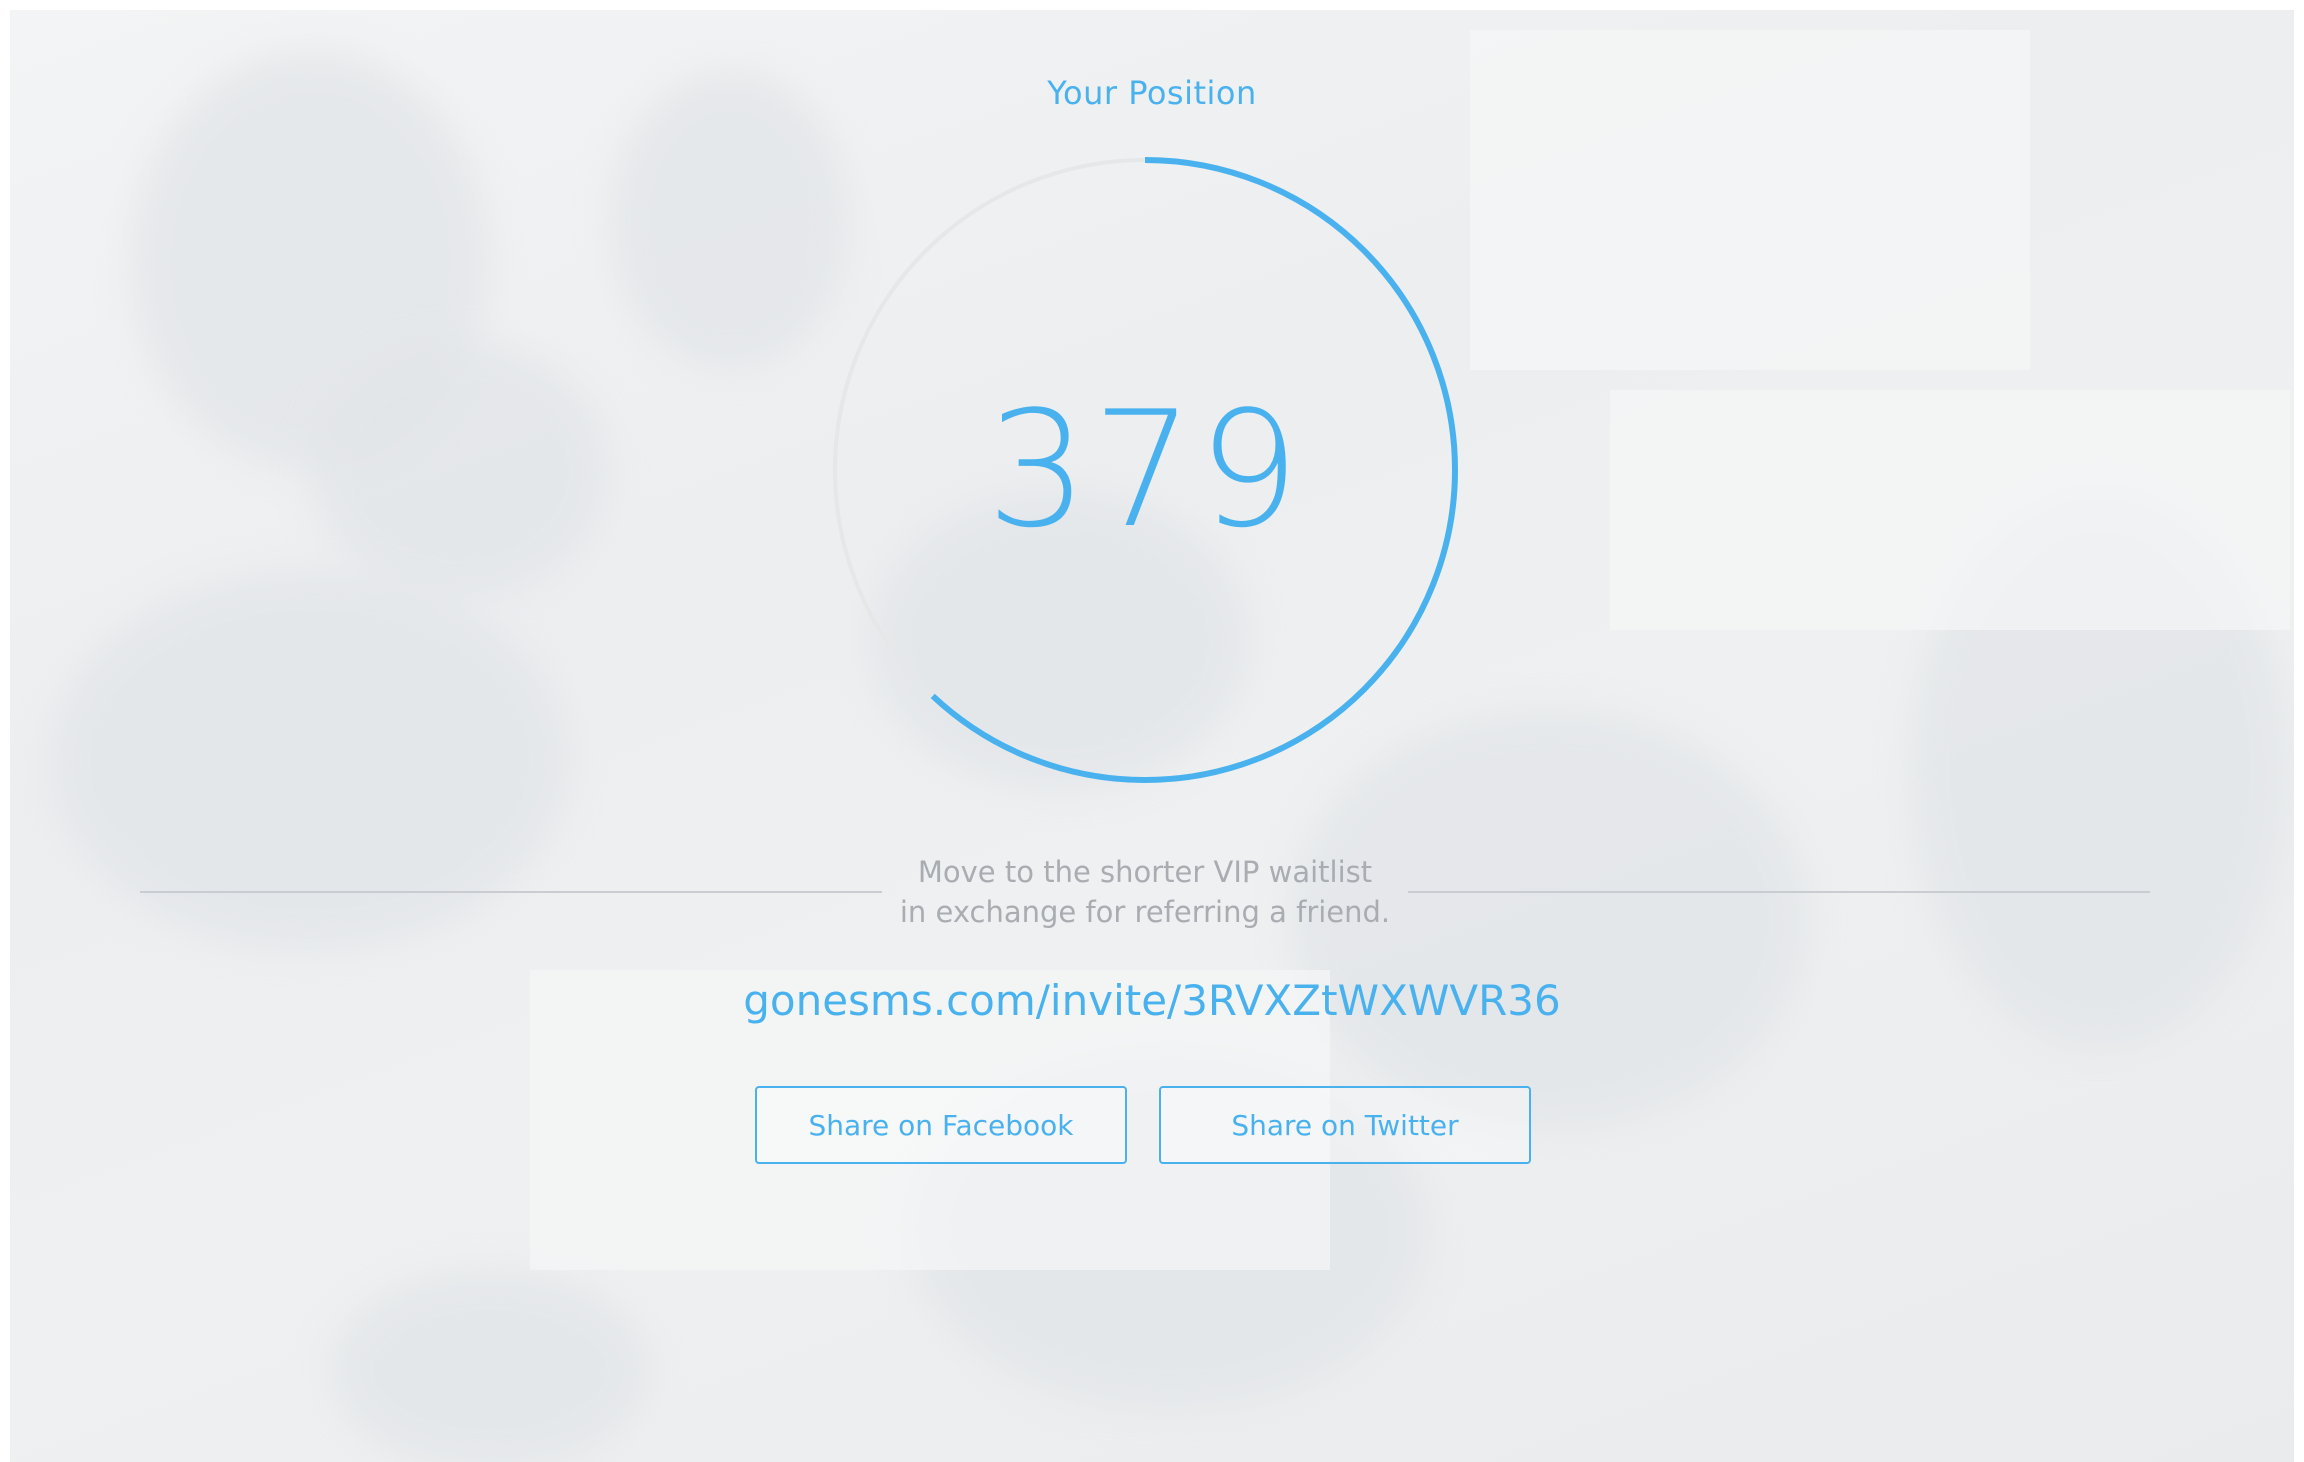 This screenshot has height=1462, width=2304. What do you see at coordinates (1152, 1000) in the screenshot?
I see `invite-link: gonesms.com/invite/3RVXZtWXWVR36` at bounding box center [1152, 1000].